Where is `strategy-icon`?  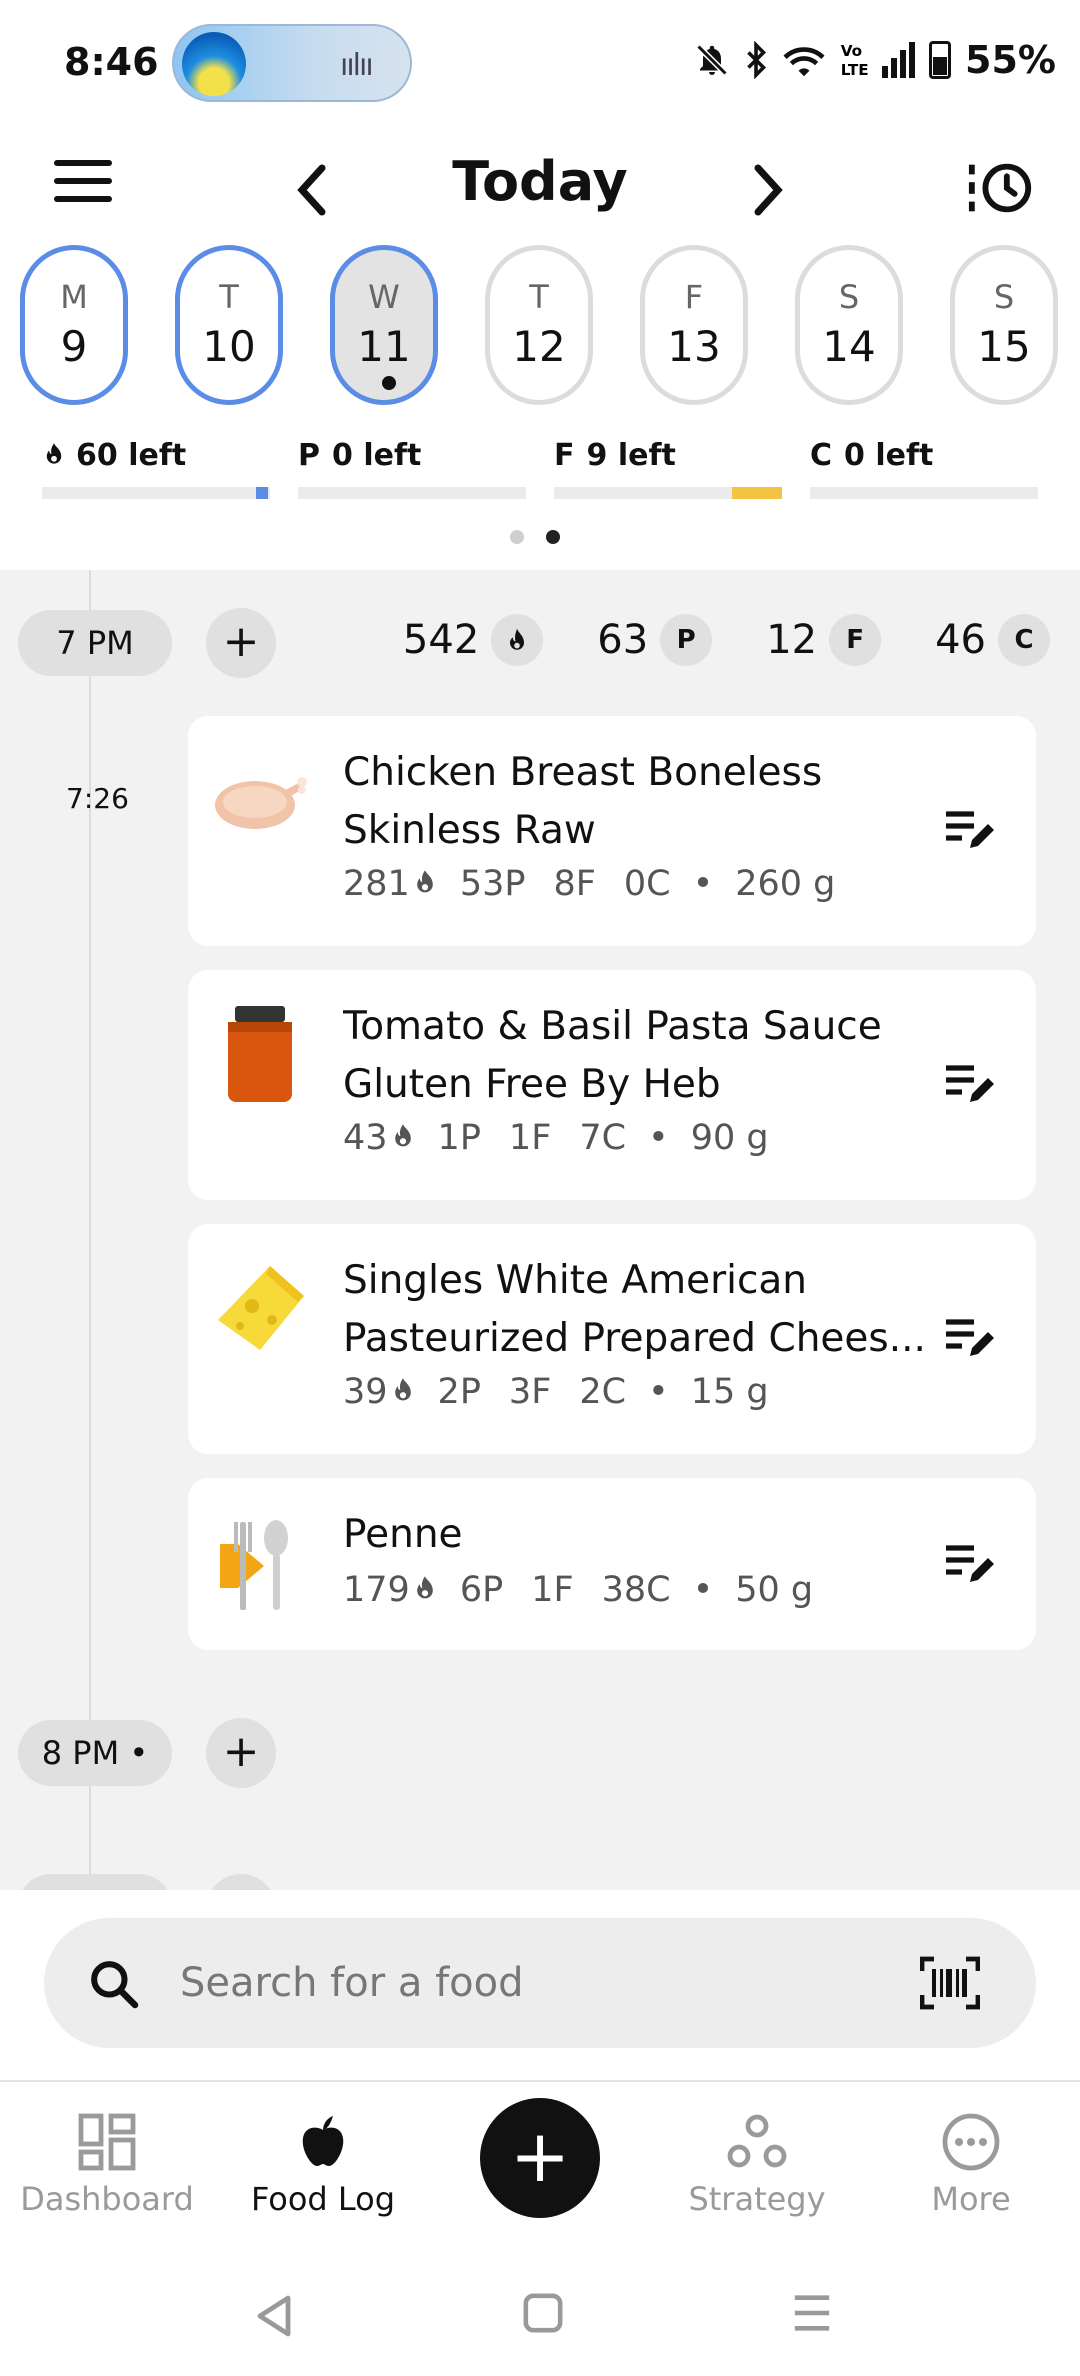 strategy-icon is located at coordinates (757, 2141).